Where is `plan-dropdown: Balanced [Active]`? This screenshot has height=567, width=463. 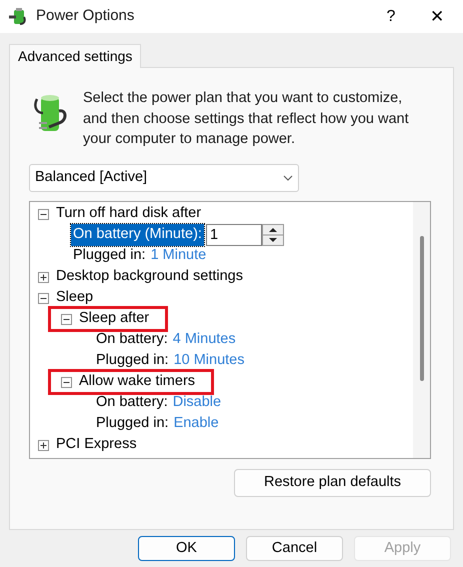
plan-dropdown: Balanced [Active] is located at coordinates (164, 178).